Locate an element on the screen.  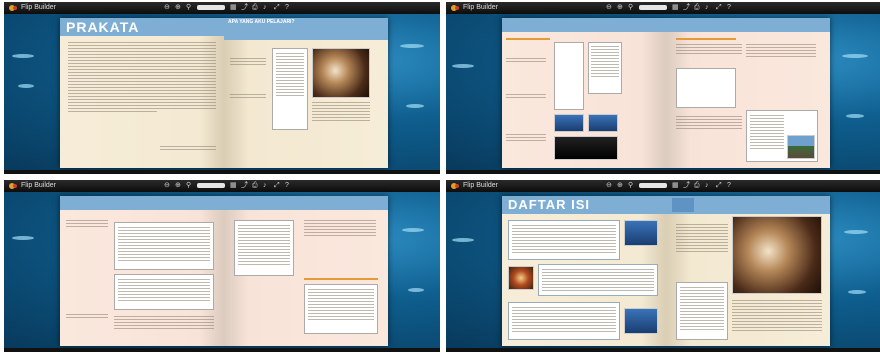
text-box is located at coordinates (164, 246).